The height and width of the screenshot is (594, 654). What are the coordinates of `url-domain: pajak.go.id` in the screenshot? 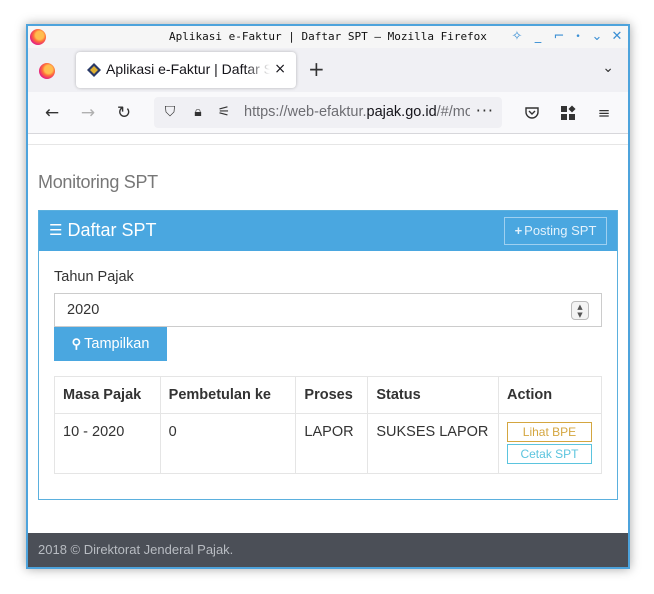 It's located at (401, 112).